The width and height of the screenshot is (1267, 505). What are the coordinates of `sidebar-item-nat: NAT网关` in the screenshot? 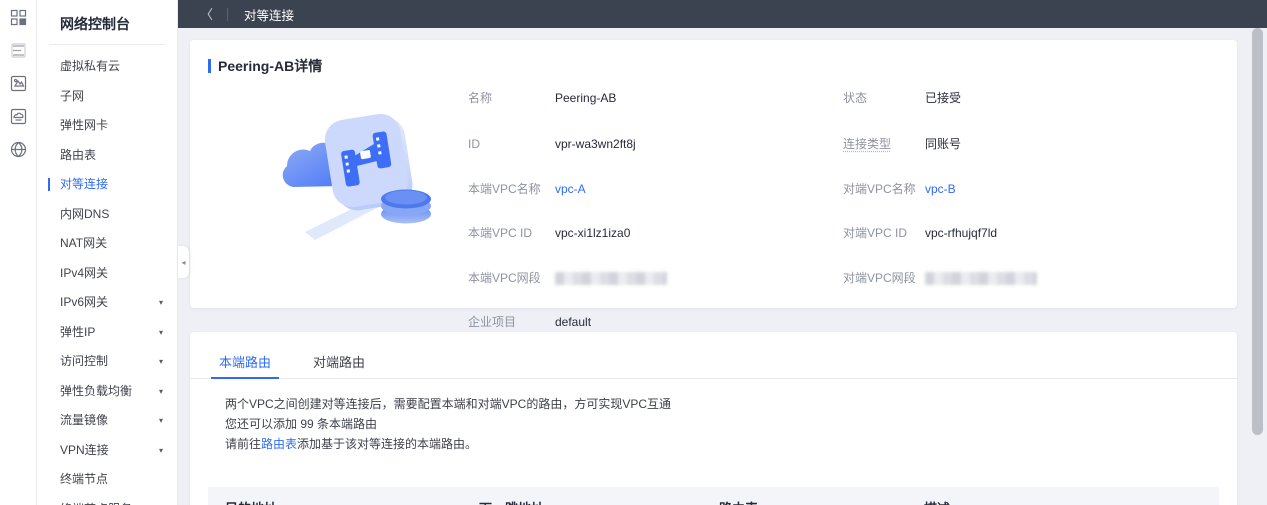 It's located at (107, 244).